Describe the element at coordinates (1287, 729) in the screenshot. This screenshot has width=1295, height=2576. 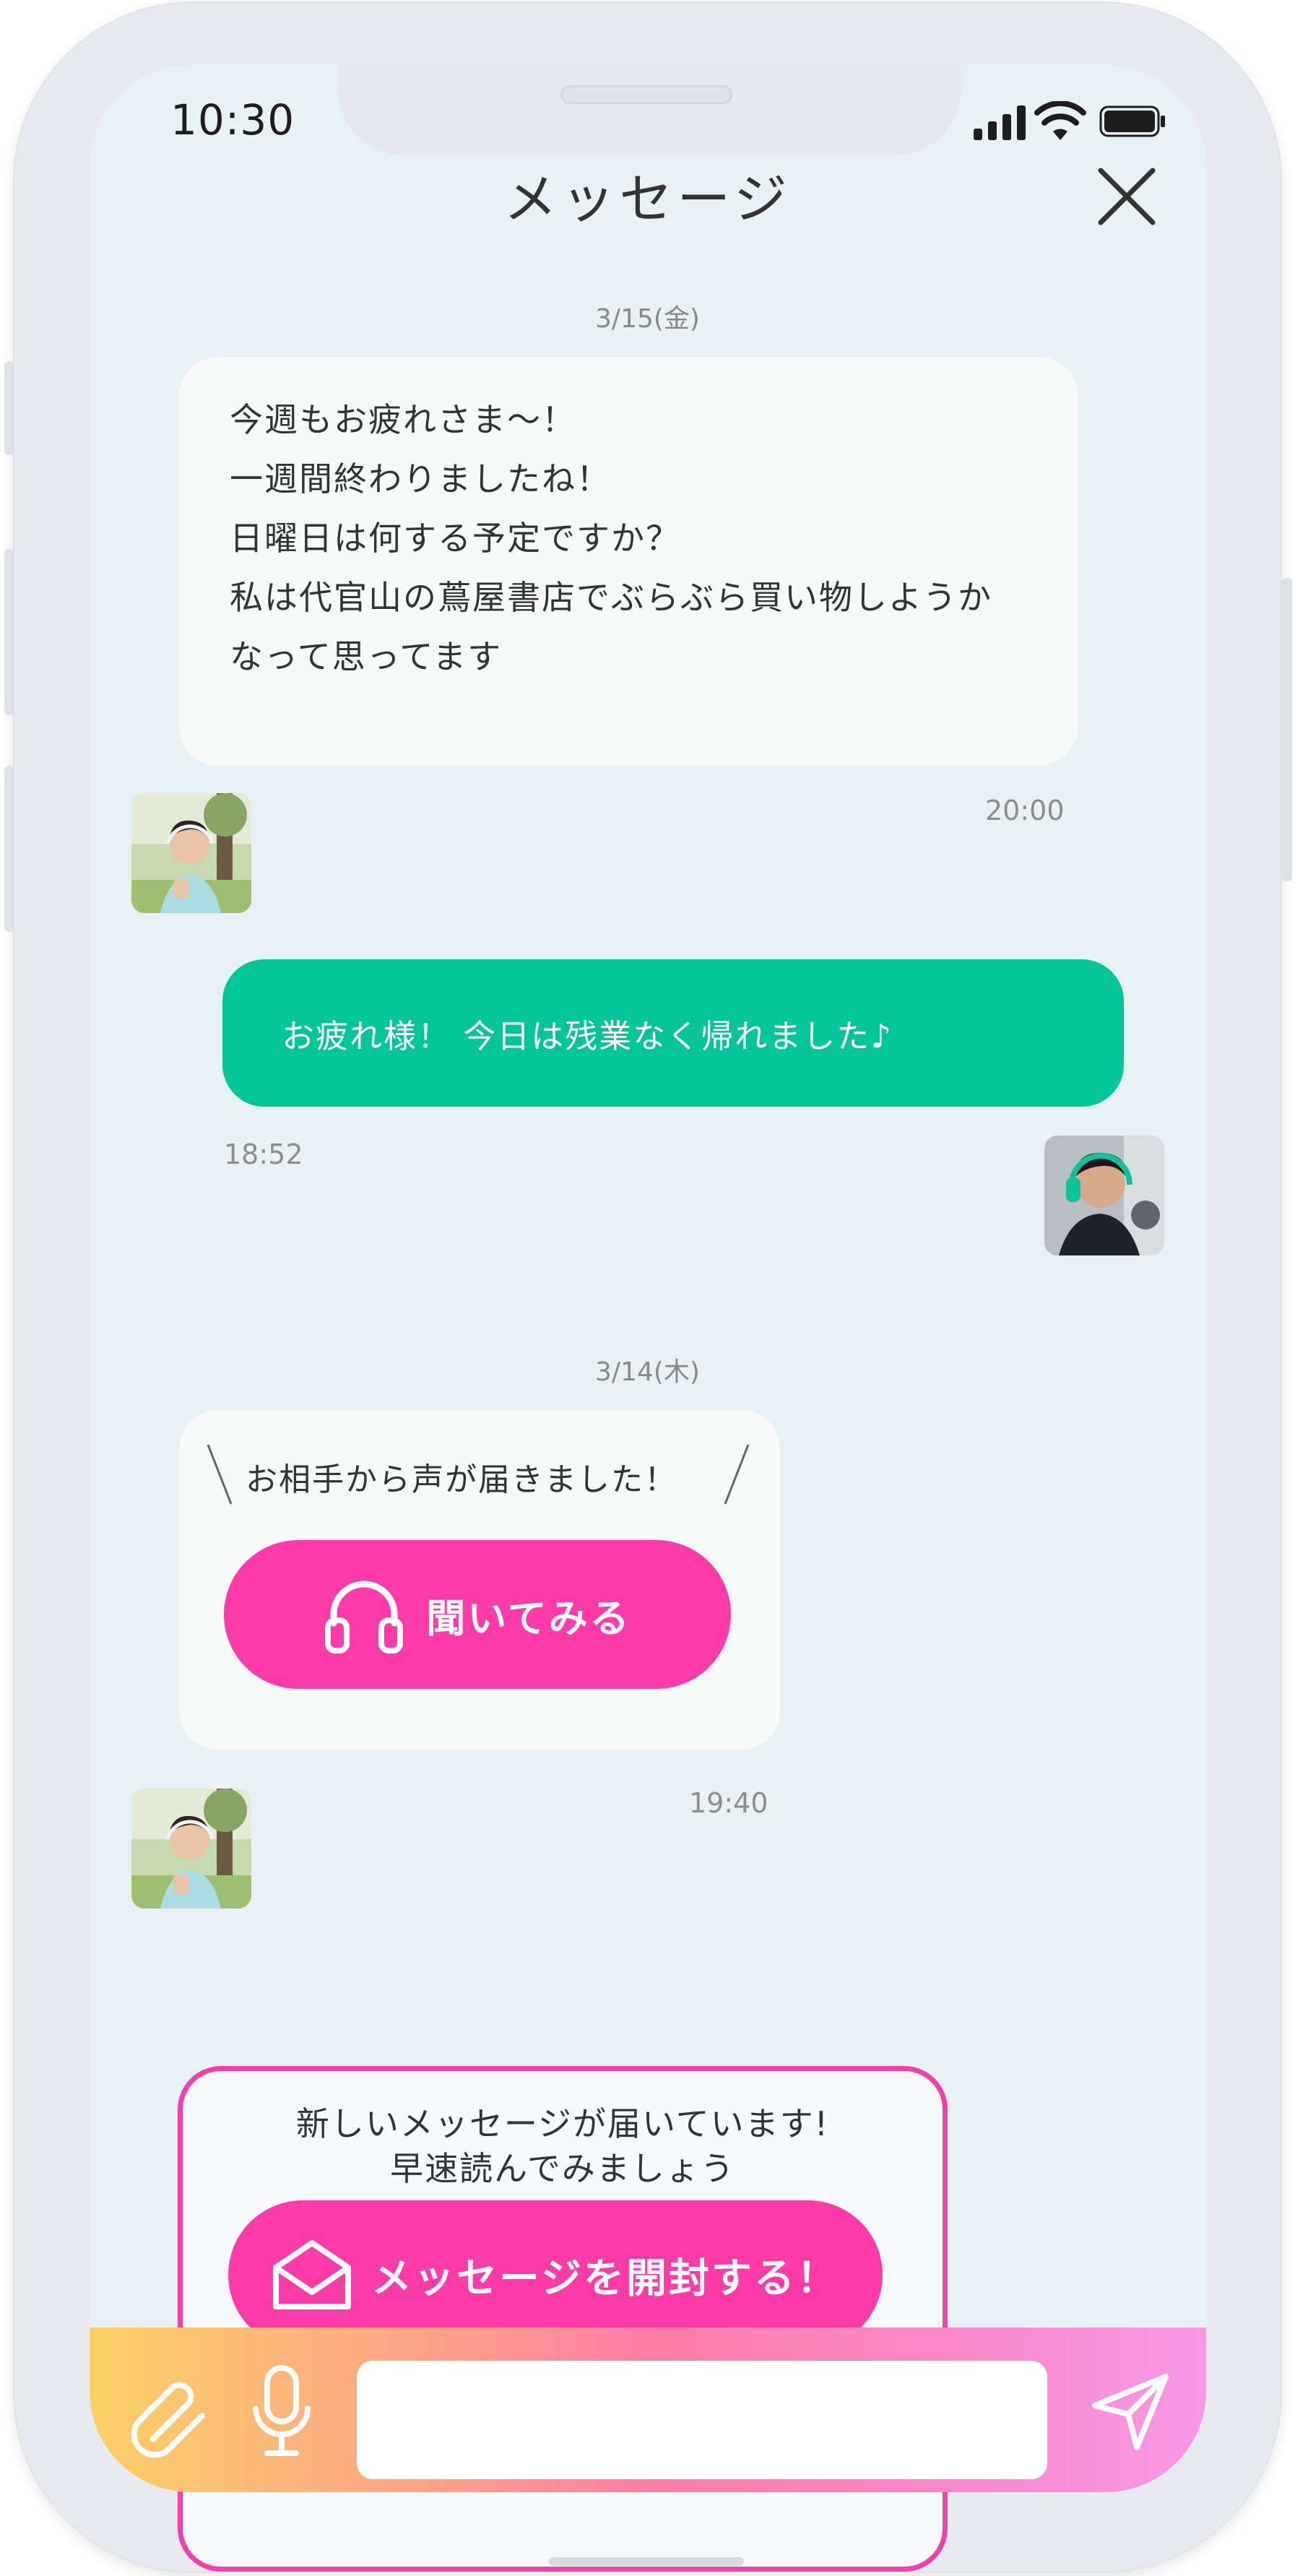
I see `power-button` at that location.